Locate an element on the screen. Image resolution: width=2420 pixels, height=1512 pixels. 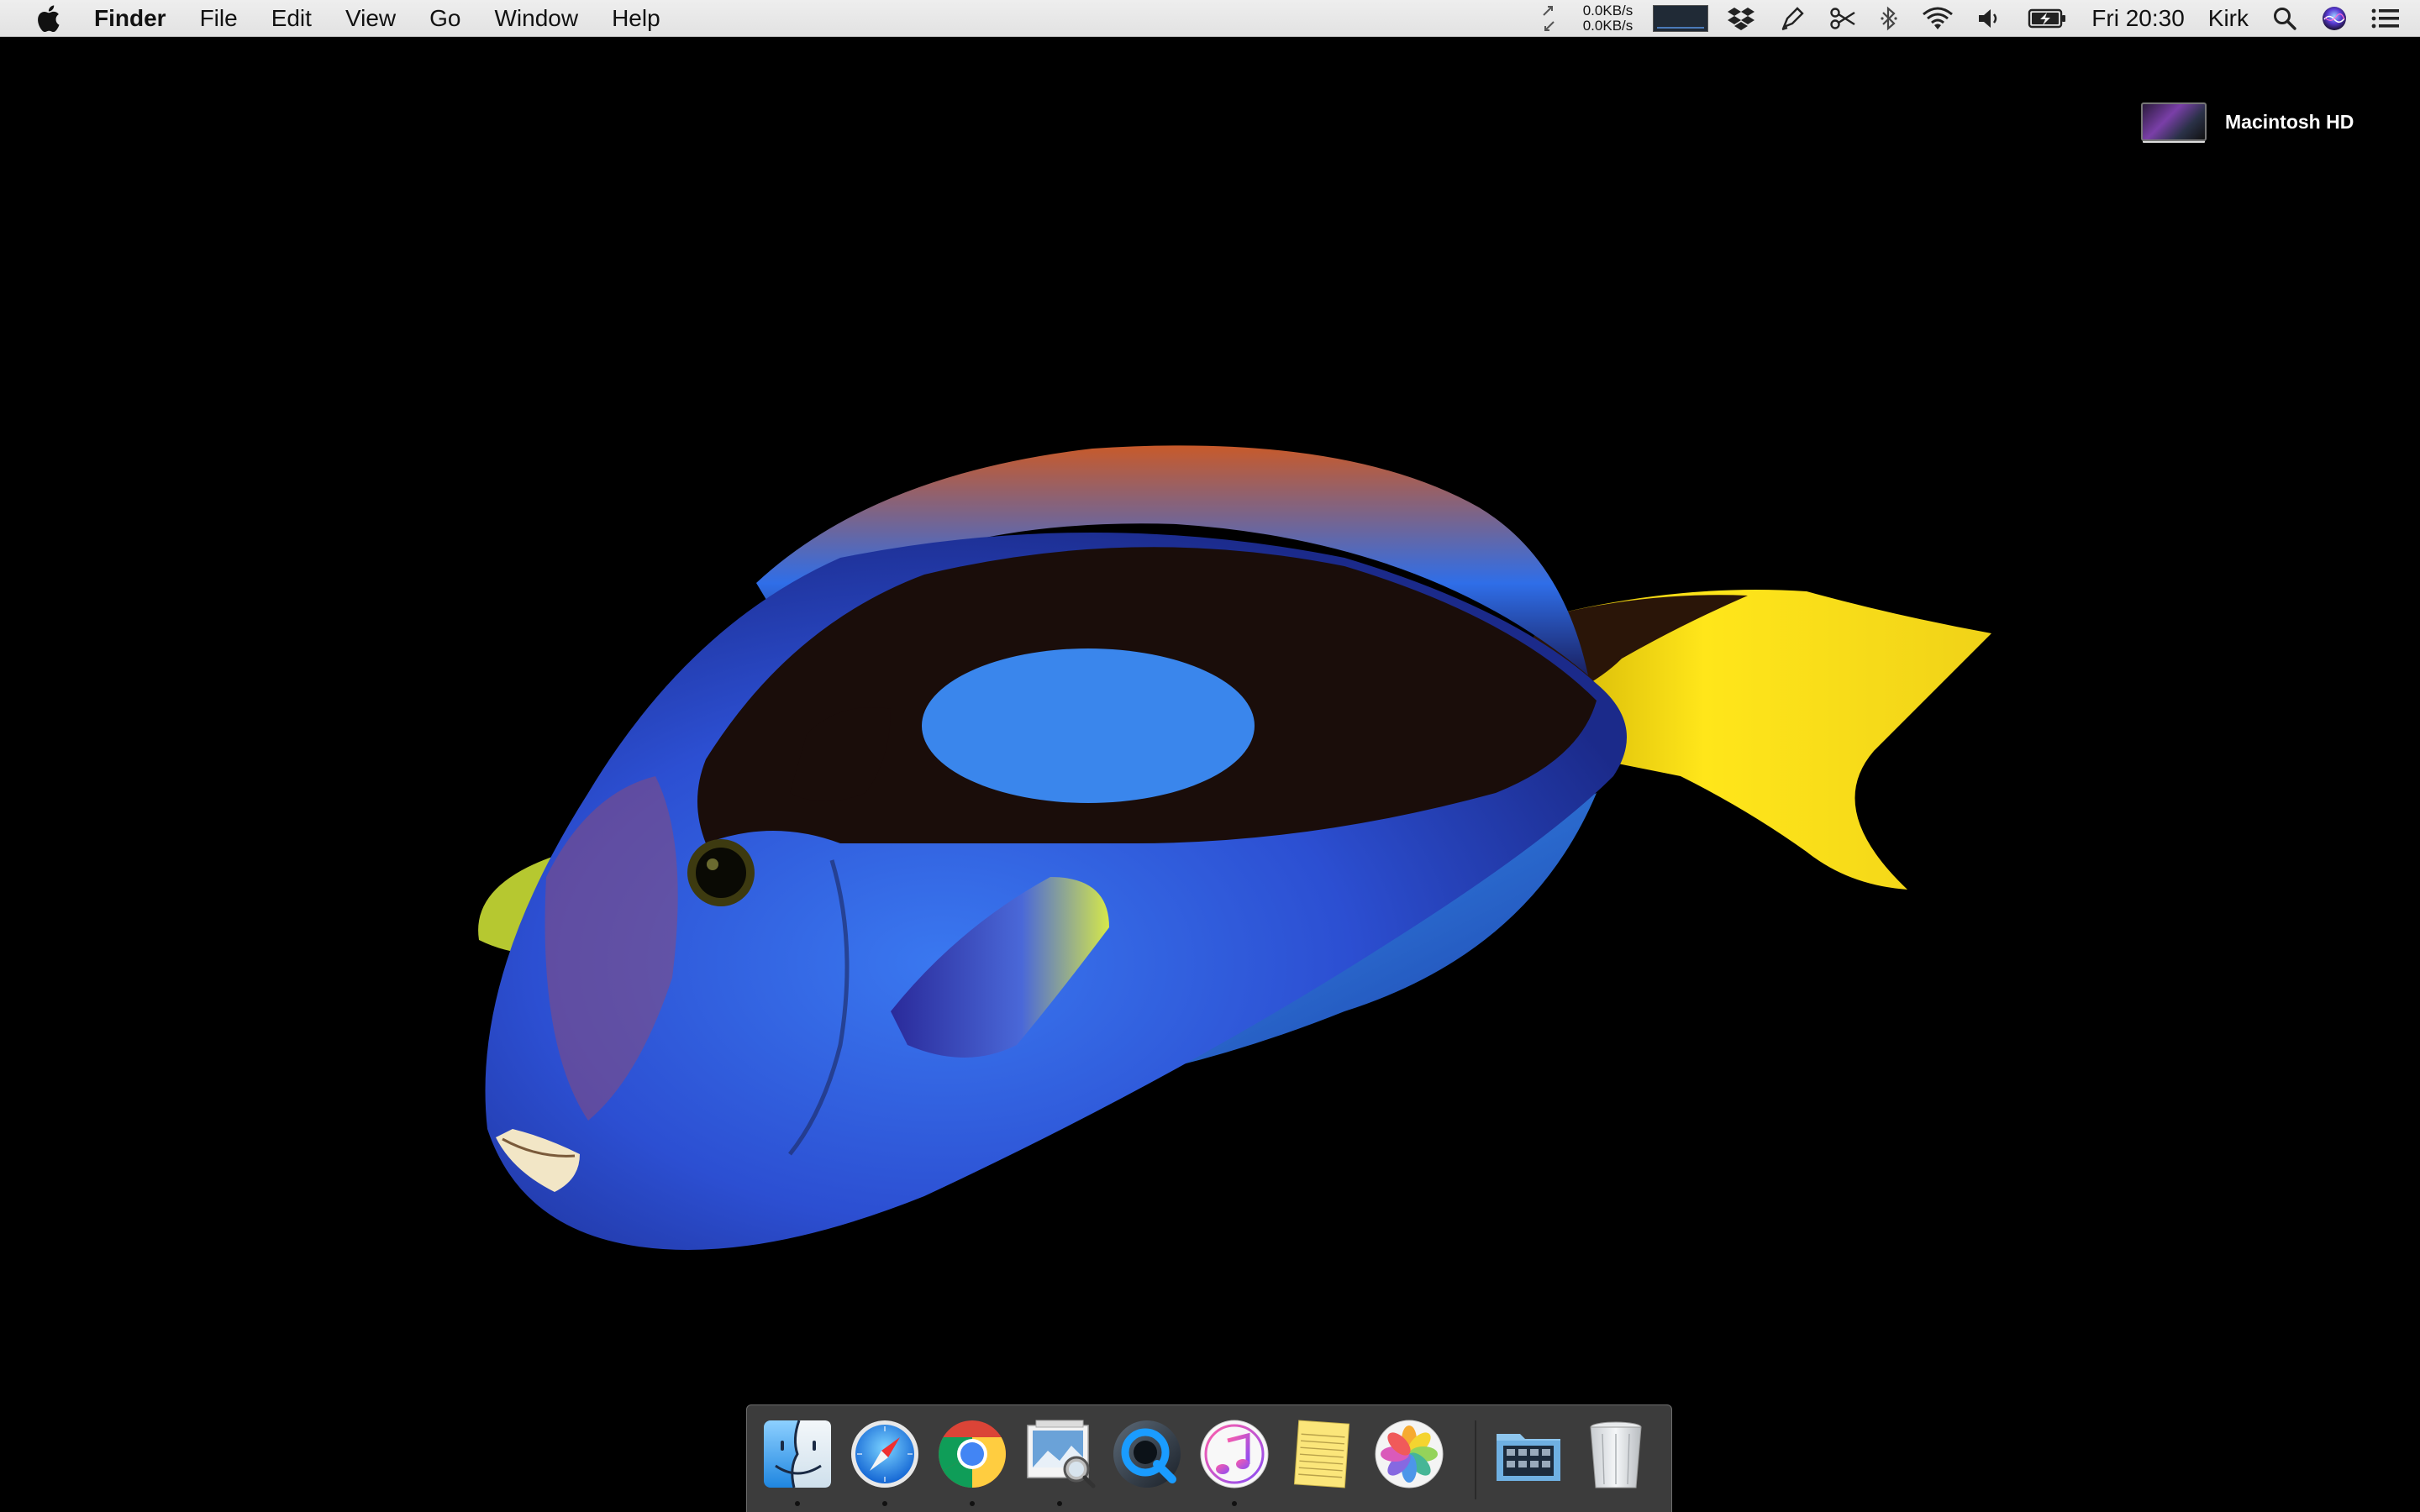
dock is located at coordinates (1209, 1458).